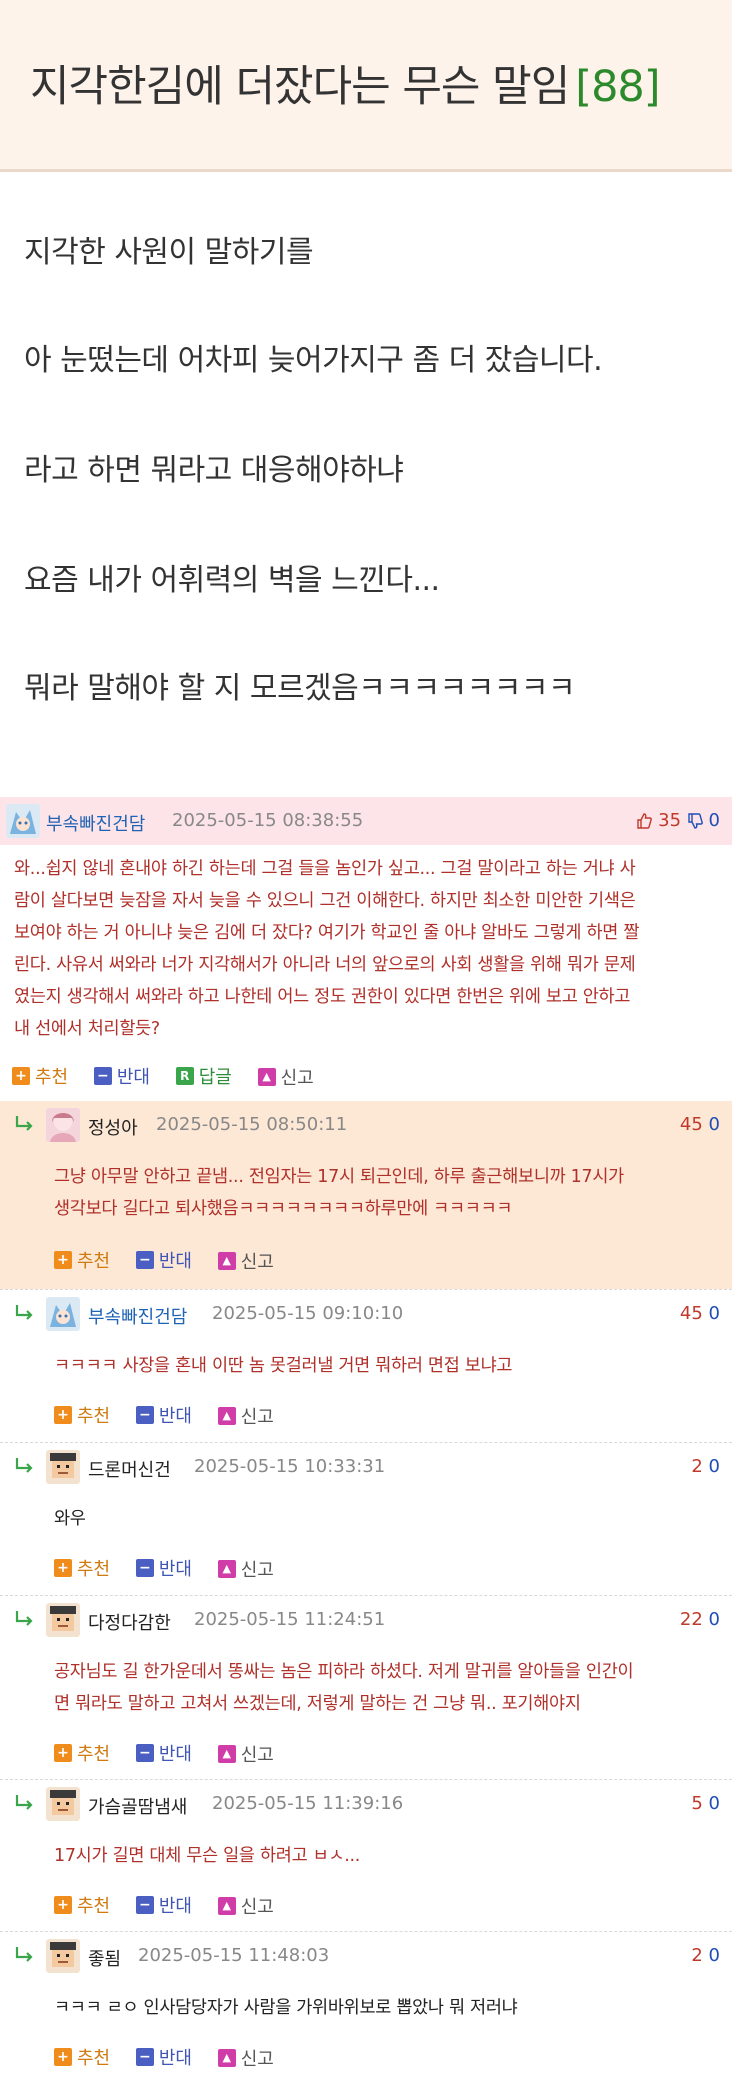 The height and width of the screenshot is (2084, 732). What do you see at coordinates (313, 360) in the screenshot?
I see `post-body-line: 아 눈떴는데 어차피 늦어가지구 좀 더 잤습니다.` at bounding box center [313, 360].